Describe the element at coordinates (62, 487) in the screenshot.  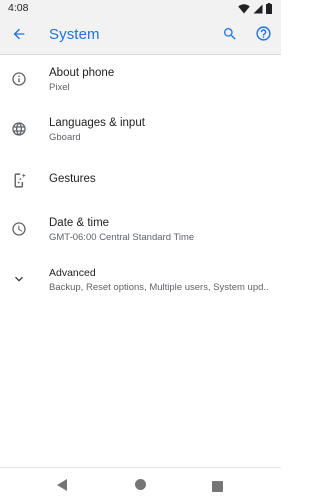
I see `nav-back-icon` at that location.